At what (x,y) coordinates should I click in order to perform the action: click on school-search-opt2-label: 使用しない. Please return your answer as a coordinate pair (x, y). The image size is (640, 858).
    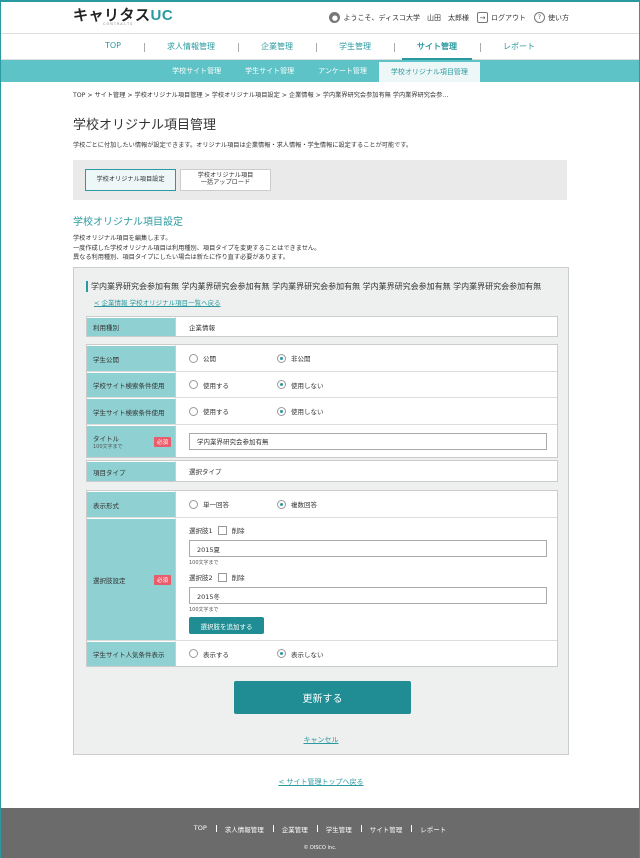
    Looking at the image, I should click on (307, 385).